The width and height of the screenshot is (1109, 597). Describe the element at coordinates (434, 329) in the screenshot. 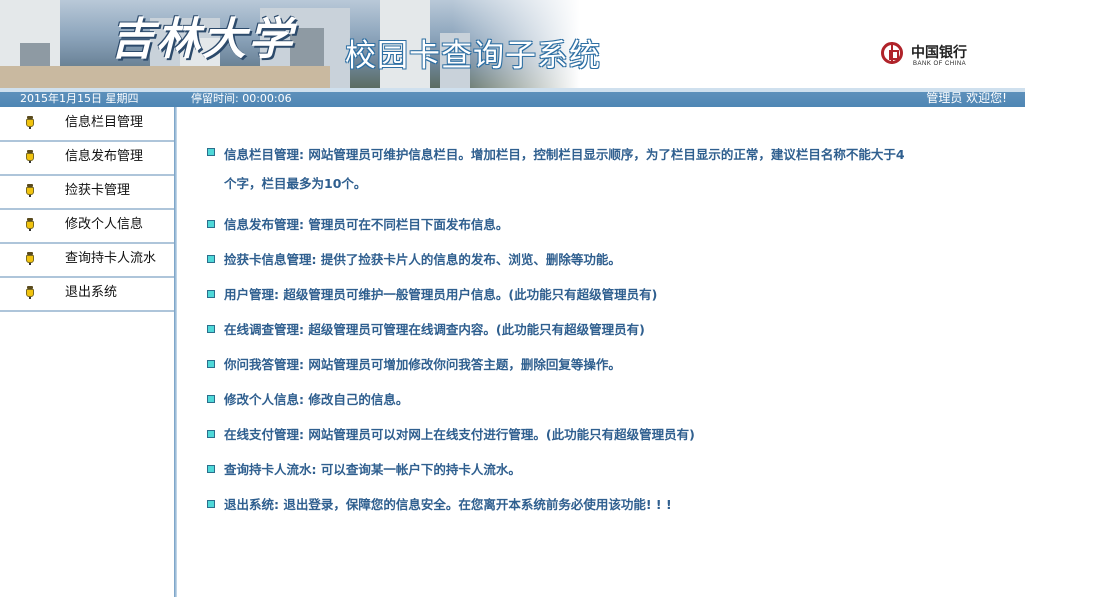

I see `info-text: 在线调查管理: 超级管理员可管理在线调查内容。(此功能只有超级管理员有)` at that location.